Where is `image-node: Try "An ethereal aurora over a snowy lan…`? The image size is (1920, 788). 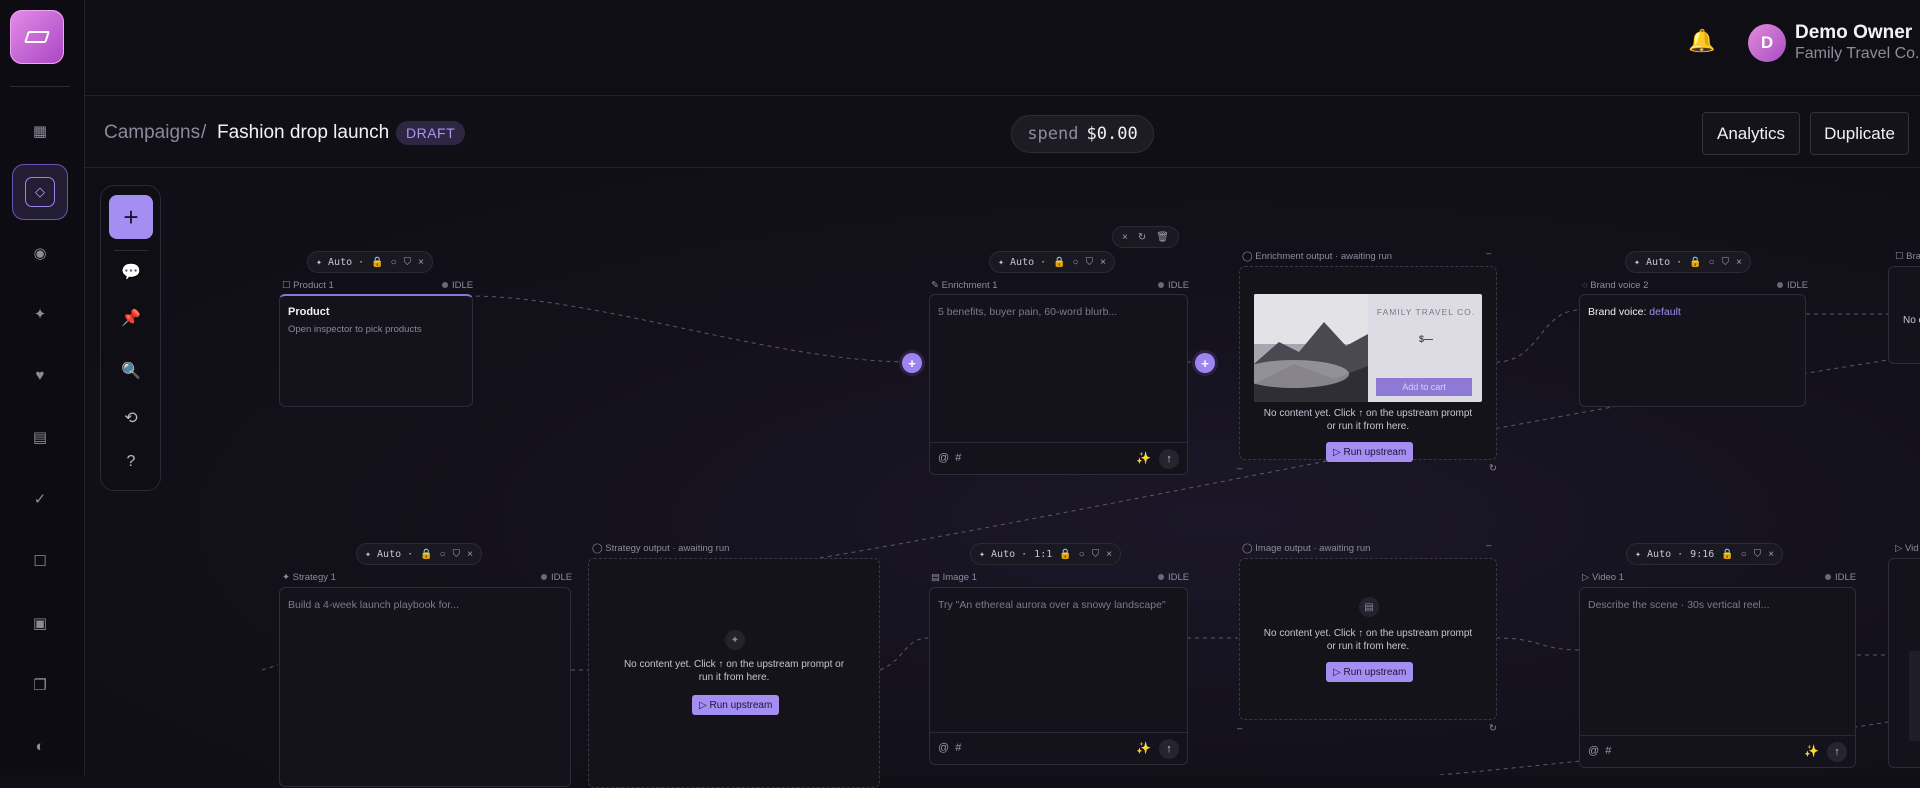
image-node: Try "An ethereal aurora over a snowy lan… is located at coordinates (1058, 676).